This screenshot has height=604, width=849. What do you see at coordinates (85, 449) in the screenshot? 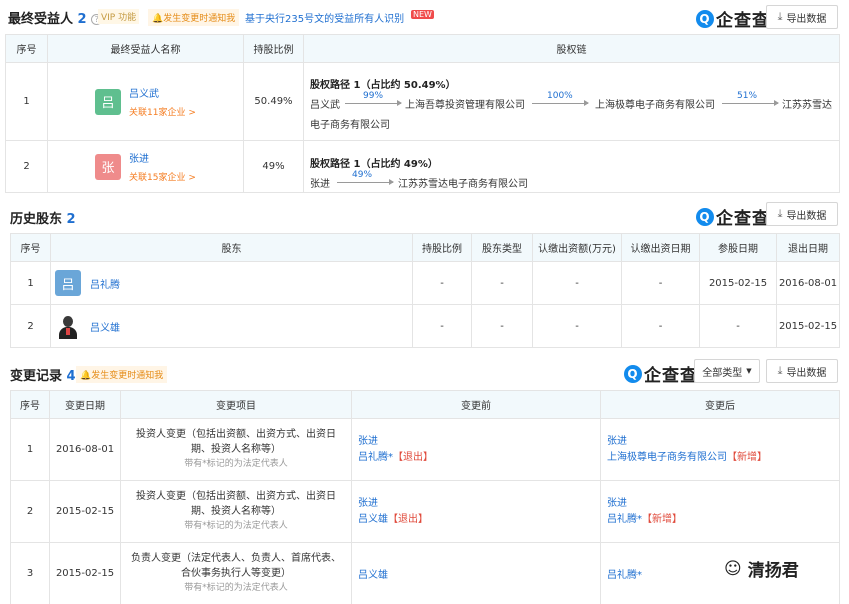
I see `change-date: 2016-08-01` at bounding box center [85, 449].